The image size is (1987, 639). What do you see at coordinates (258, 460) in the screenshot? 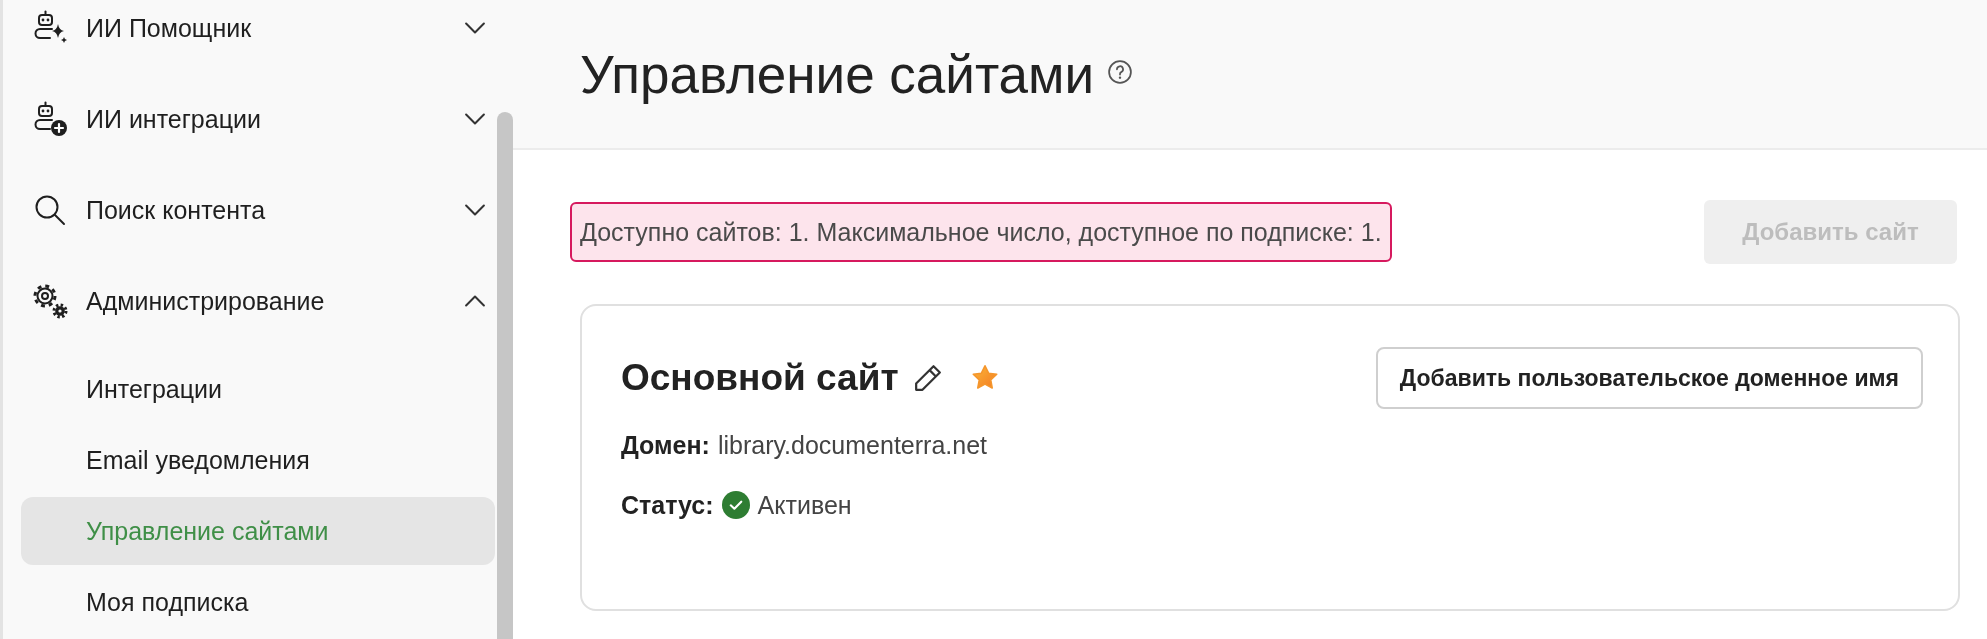
I see `sidebar-subitem: Email уведомления` at bounding box center [258, 460].